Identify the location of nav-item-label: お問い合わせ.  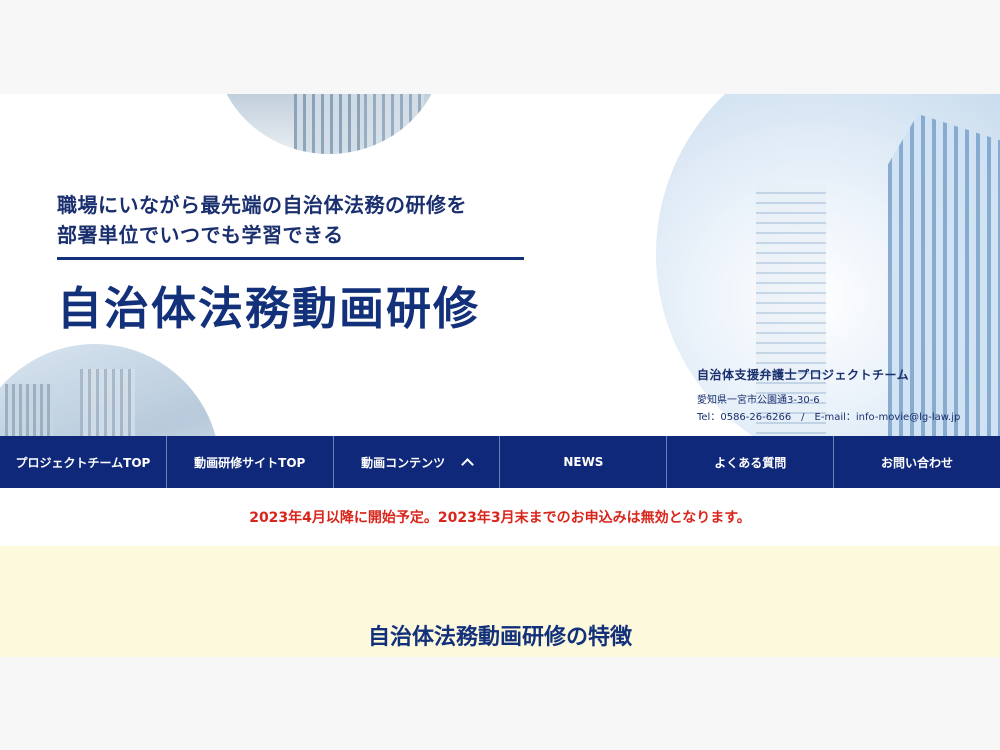
(917, 462).